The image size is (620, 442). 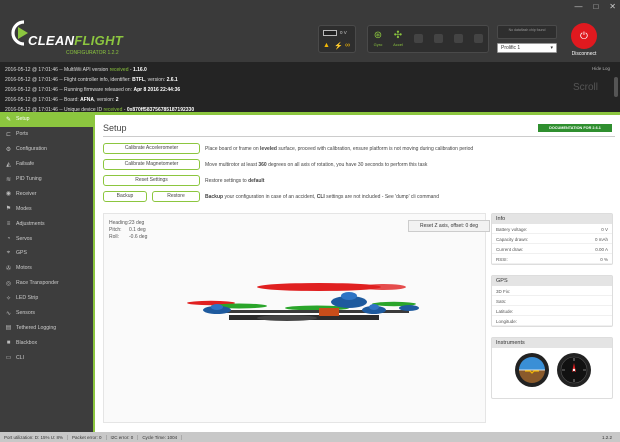 What do you see at coordinates (532, 370) in the screenshot?
I see `attitude-indicator-icon` at bounding box center [532, 370].